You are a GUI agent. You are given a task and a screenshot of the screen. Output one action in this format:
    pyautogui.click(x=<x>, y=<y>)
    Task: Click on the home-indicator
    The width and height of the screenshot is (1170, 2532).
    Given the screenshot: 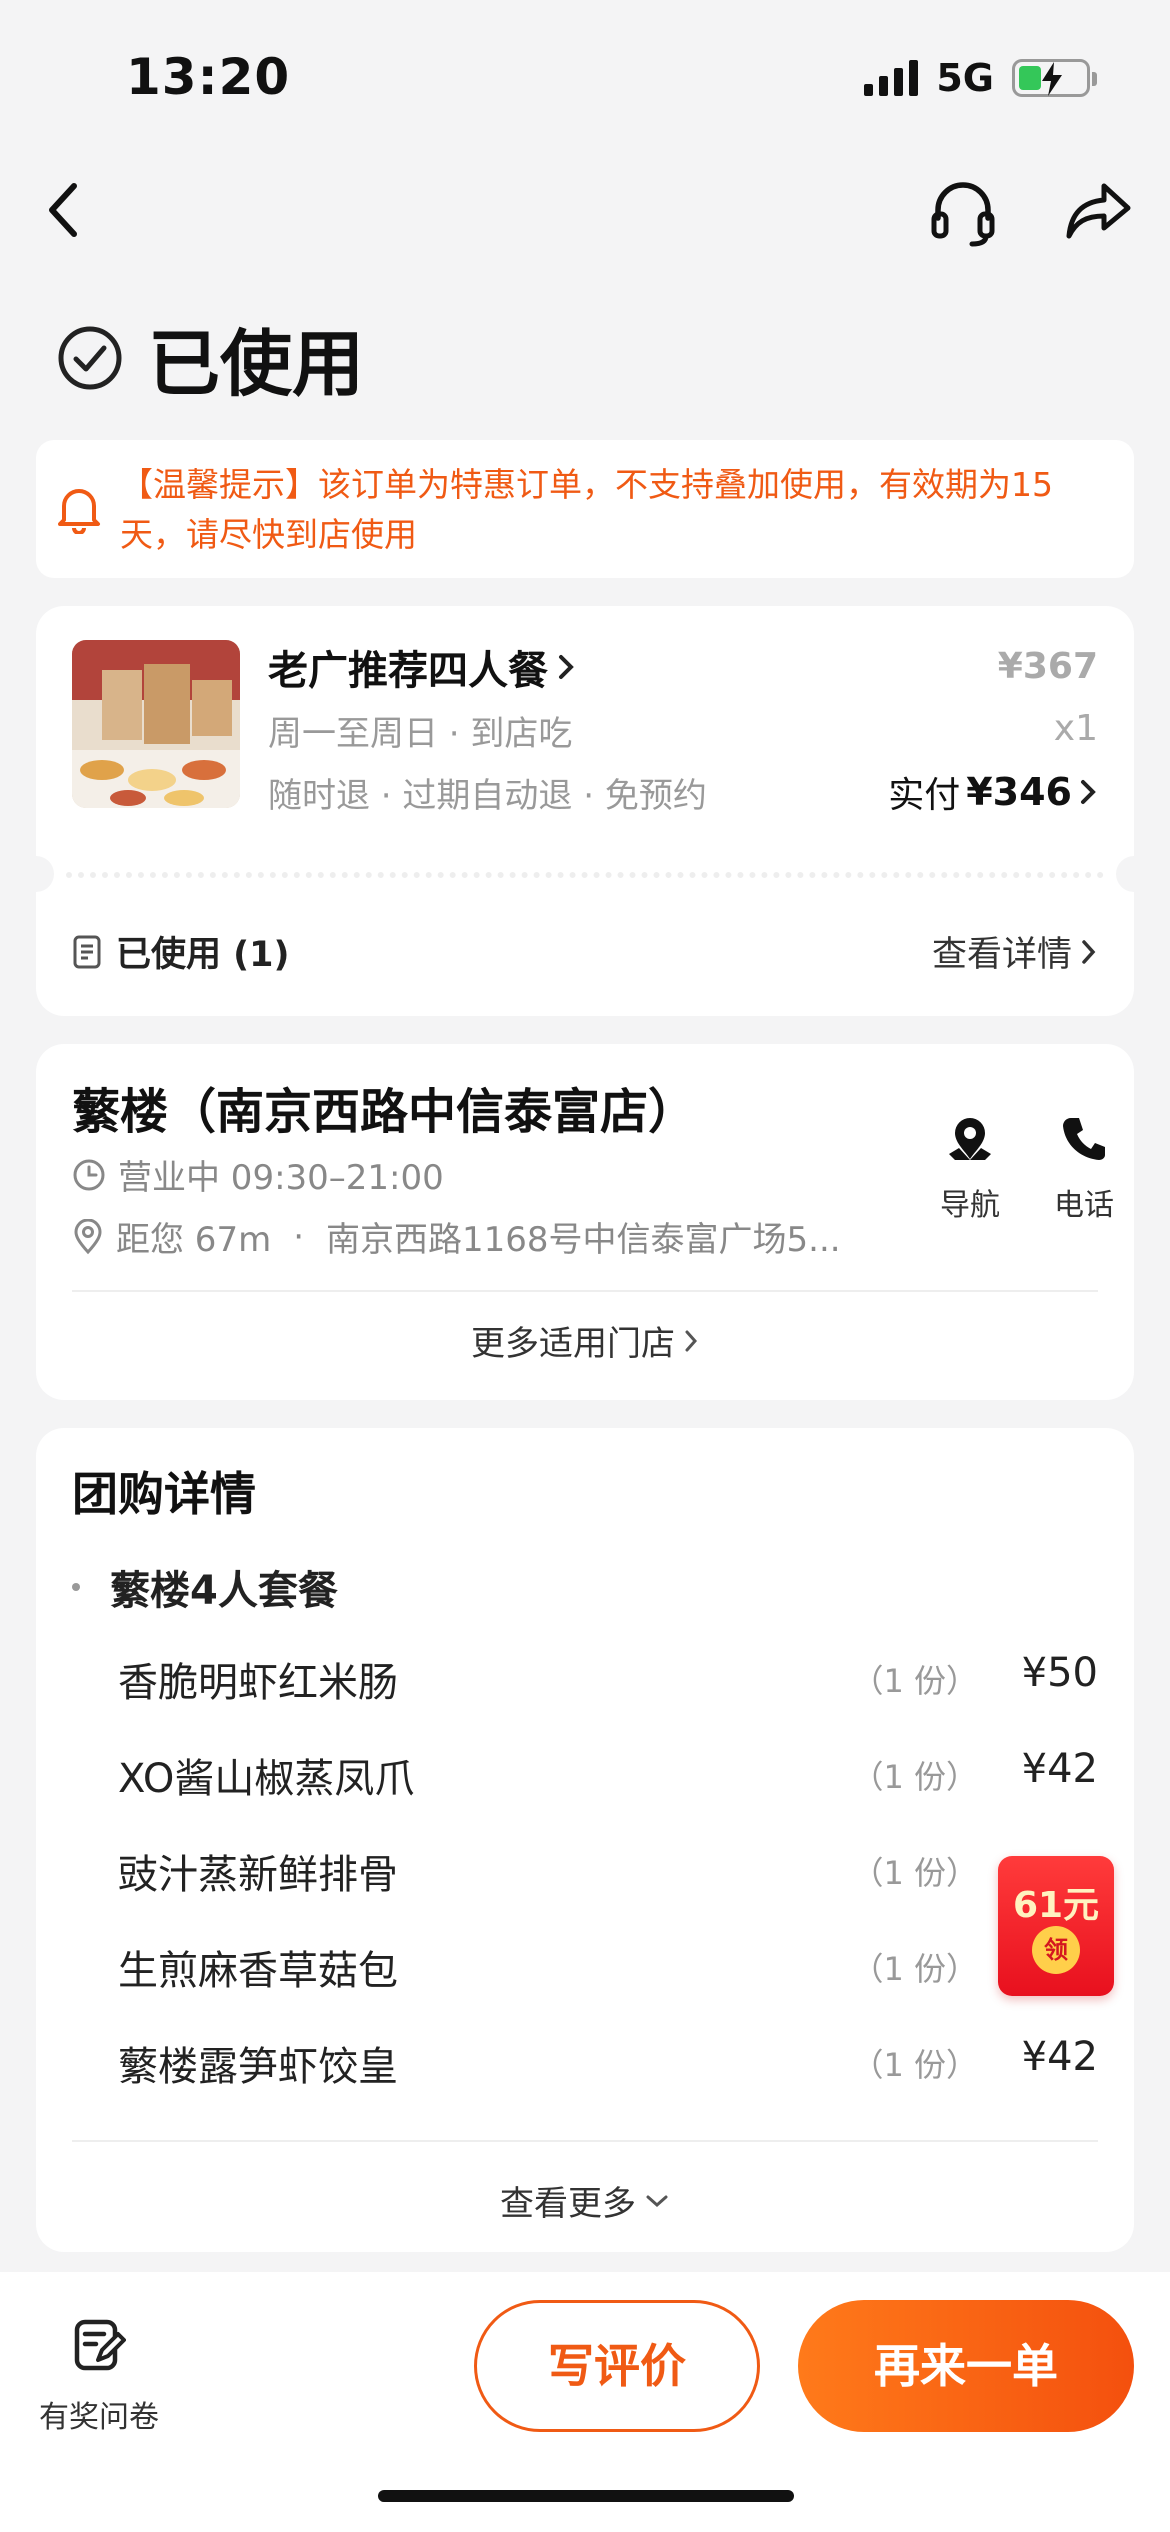 What is the action you would take?
    pyautogui.click(x=586, y=2496)
    